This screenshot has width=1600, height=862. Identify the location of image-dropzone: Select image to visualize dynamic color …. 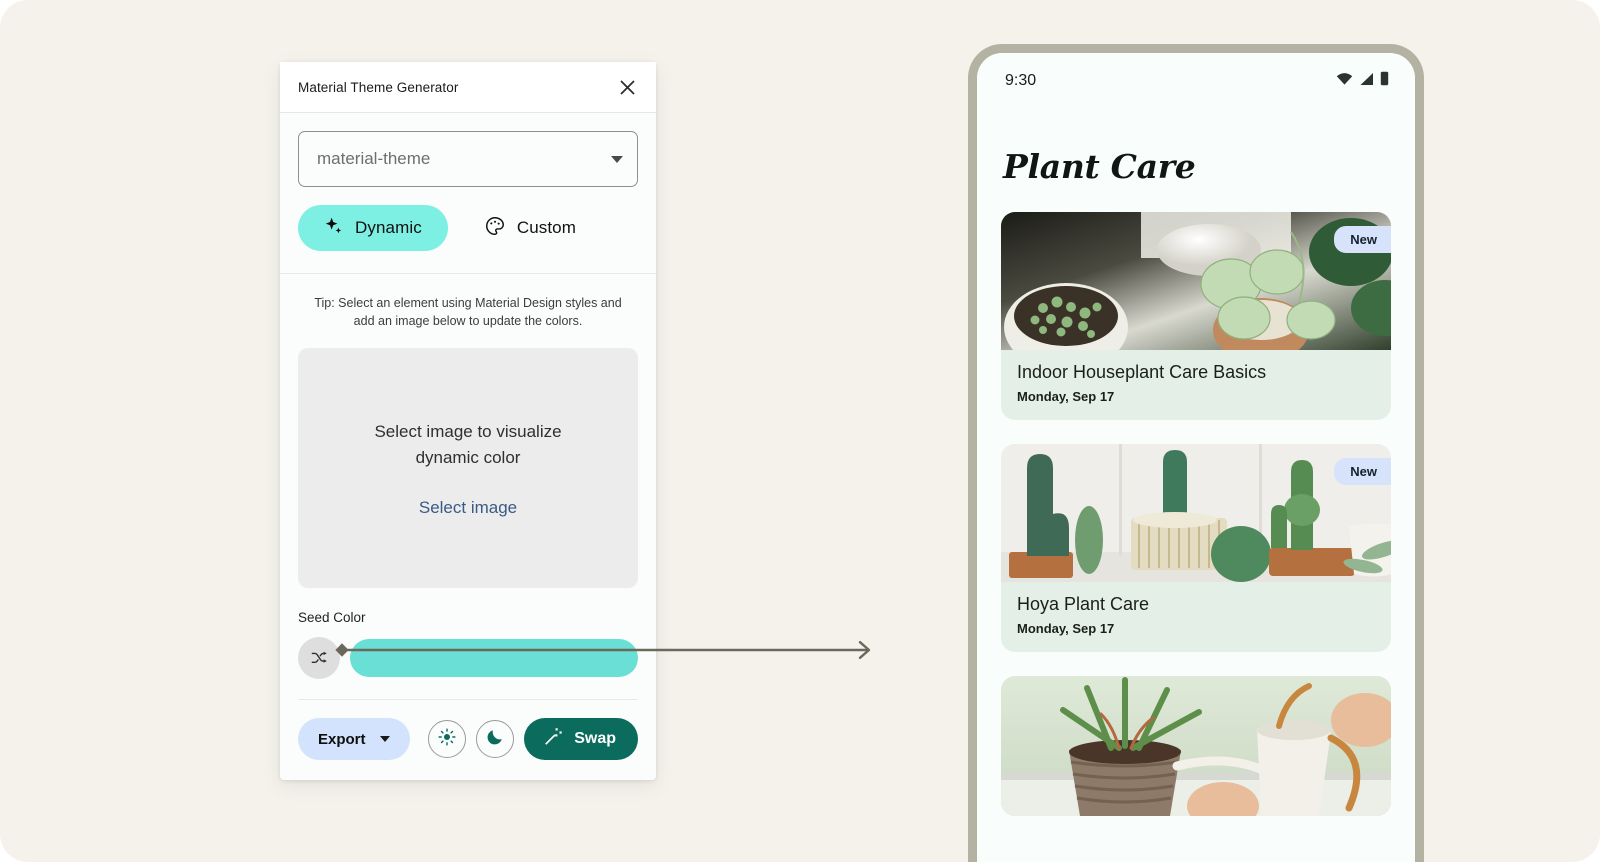
(468, 468).